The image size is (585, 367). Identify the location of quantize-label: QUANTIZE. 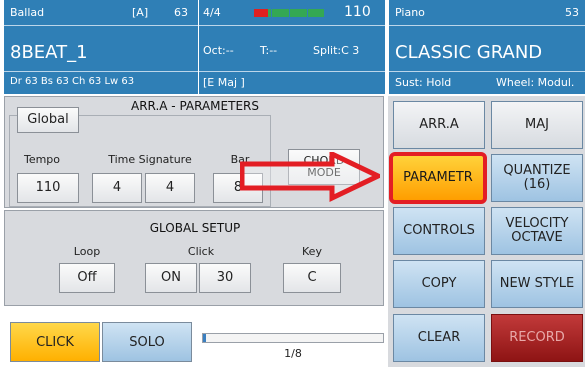
(537, 170).